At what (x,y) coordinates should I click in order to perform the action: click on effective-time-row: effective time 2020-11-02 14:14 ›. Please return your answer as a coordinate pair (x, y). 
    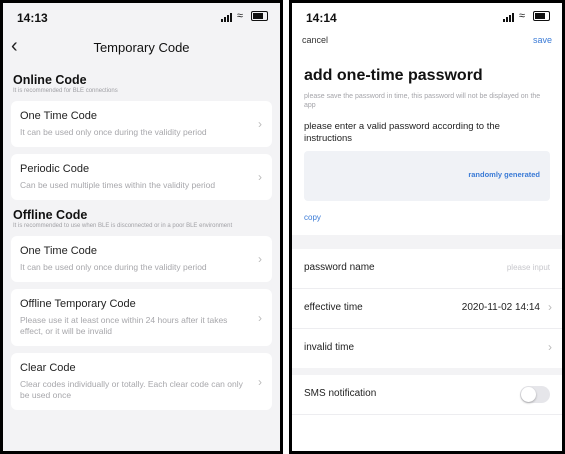
    Looking at the image, I should click on (427, 309).